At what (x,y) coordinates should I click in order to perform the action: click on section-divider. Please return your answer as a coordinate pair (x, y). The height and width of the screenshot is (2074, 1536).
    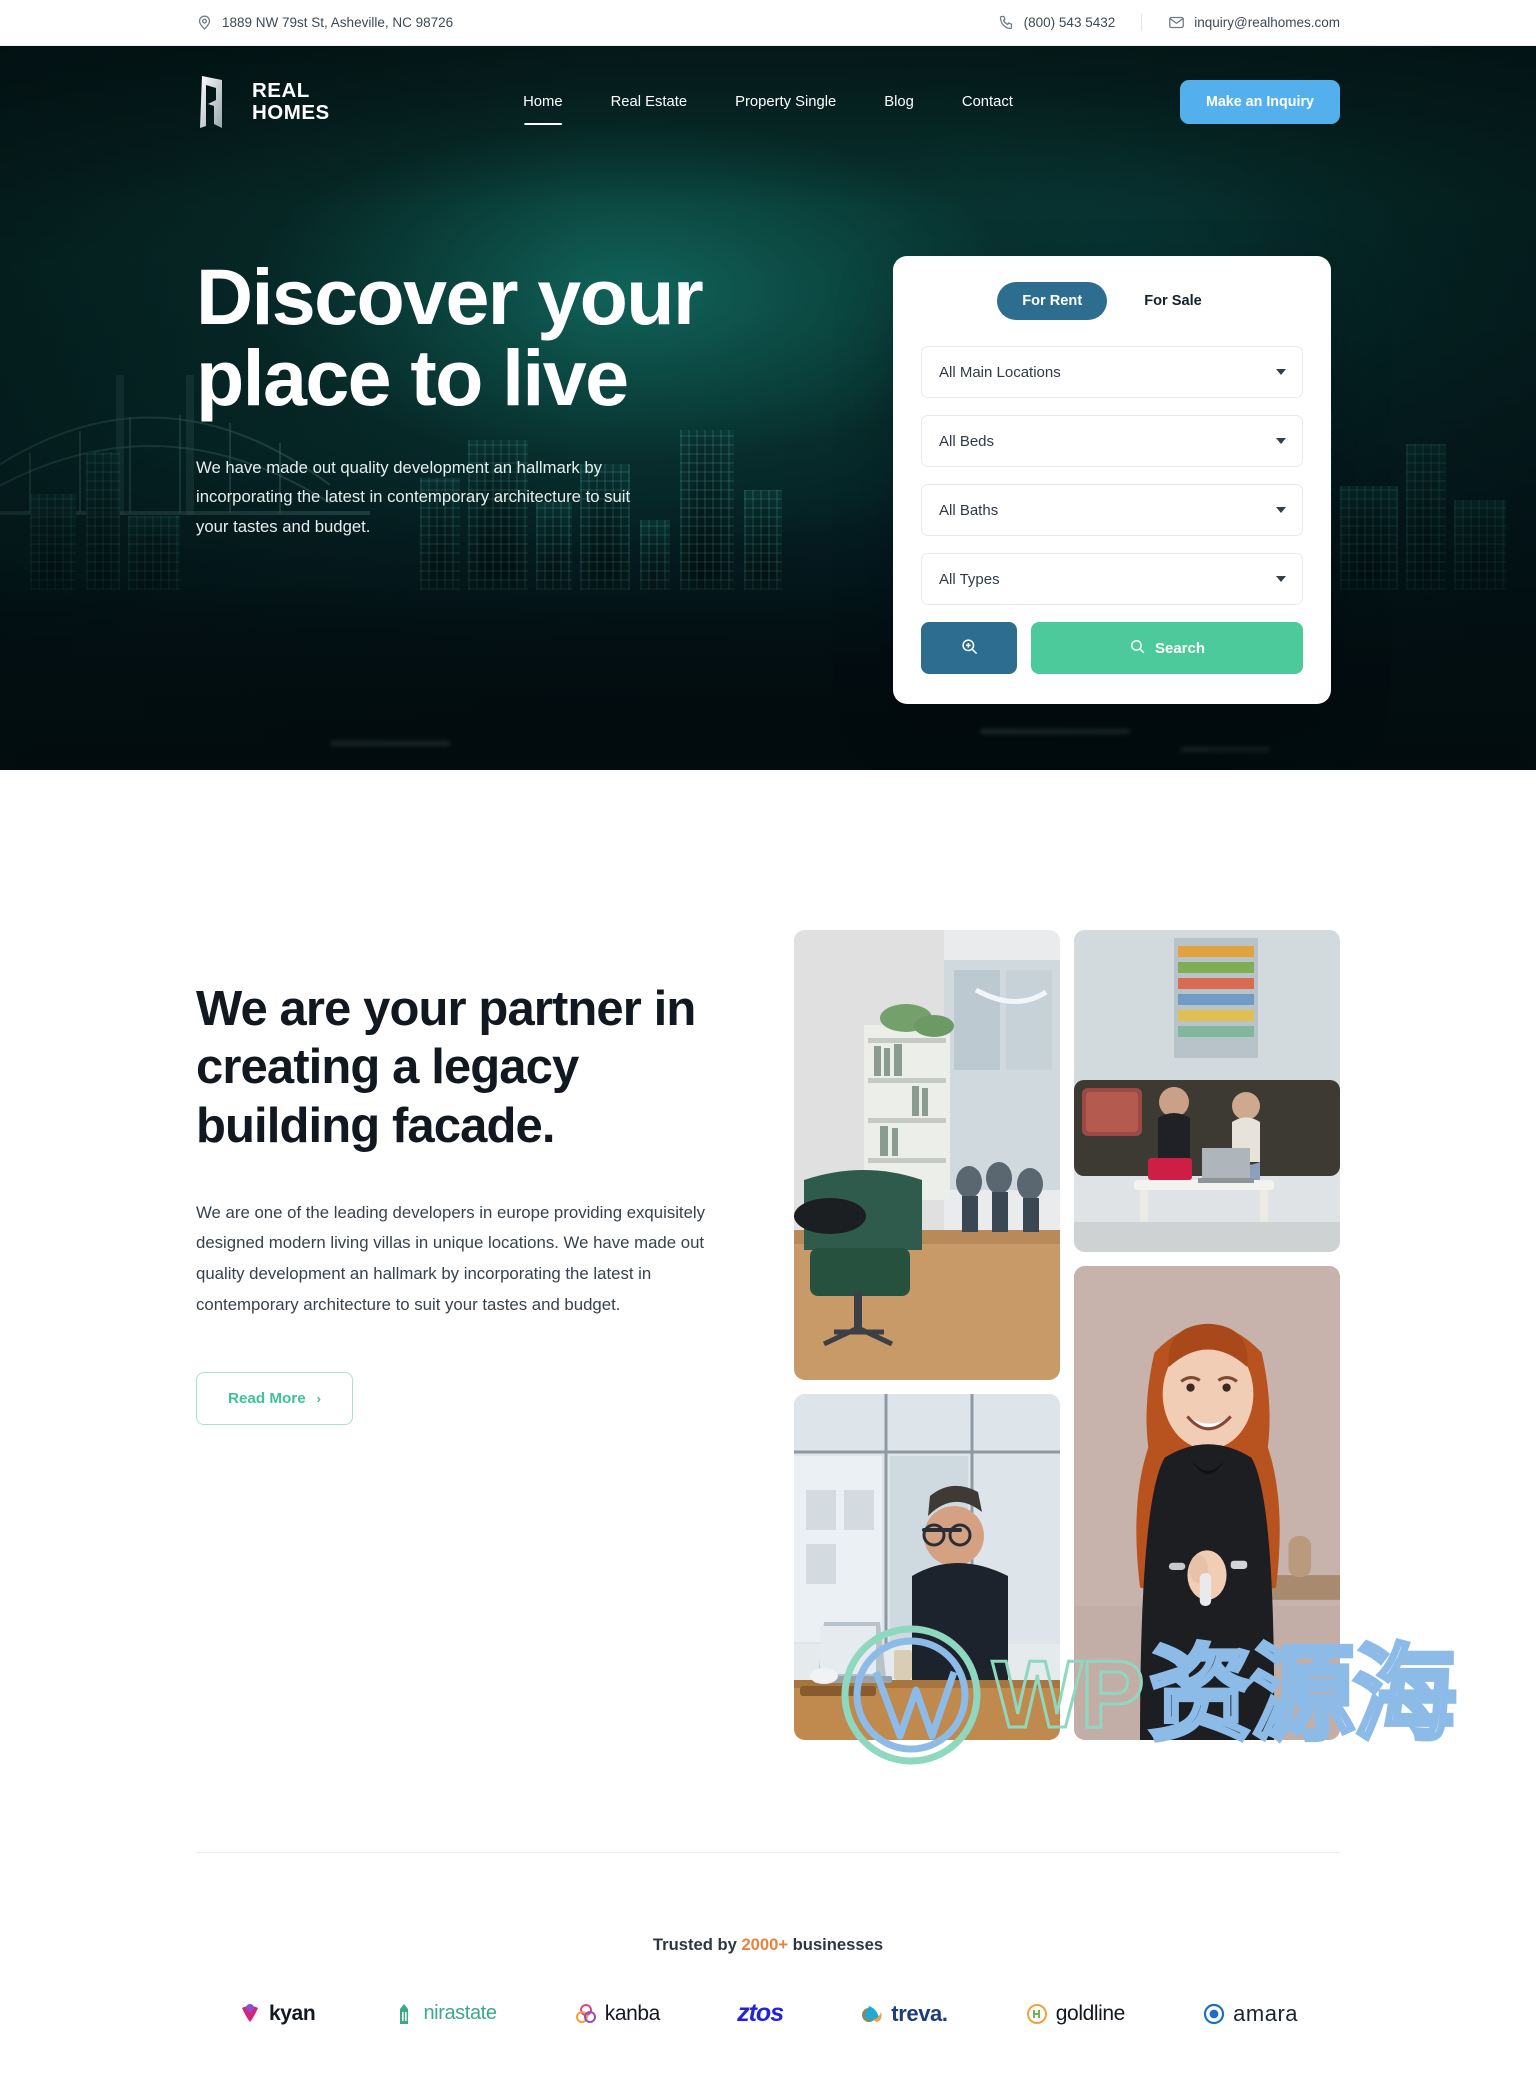
    Looking at the image, I should click on (768, 1852).